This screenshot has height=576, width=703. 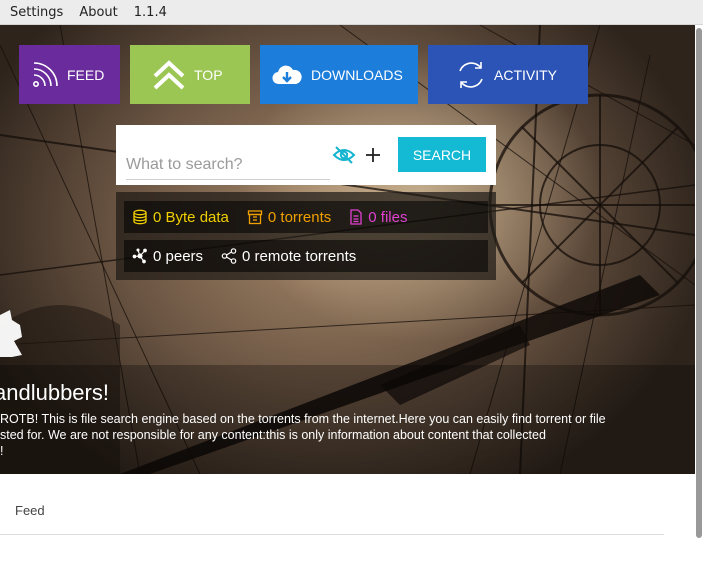 What do you see at coordinates (287, 75) in the screenshot?
I see `cloud-download-icon` at bounding box center [287, 75].